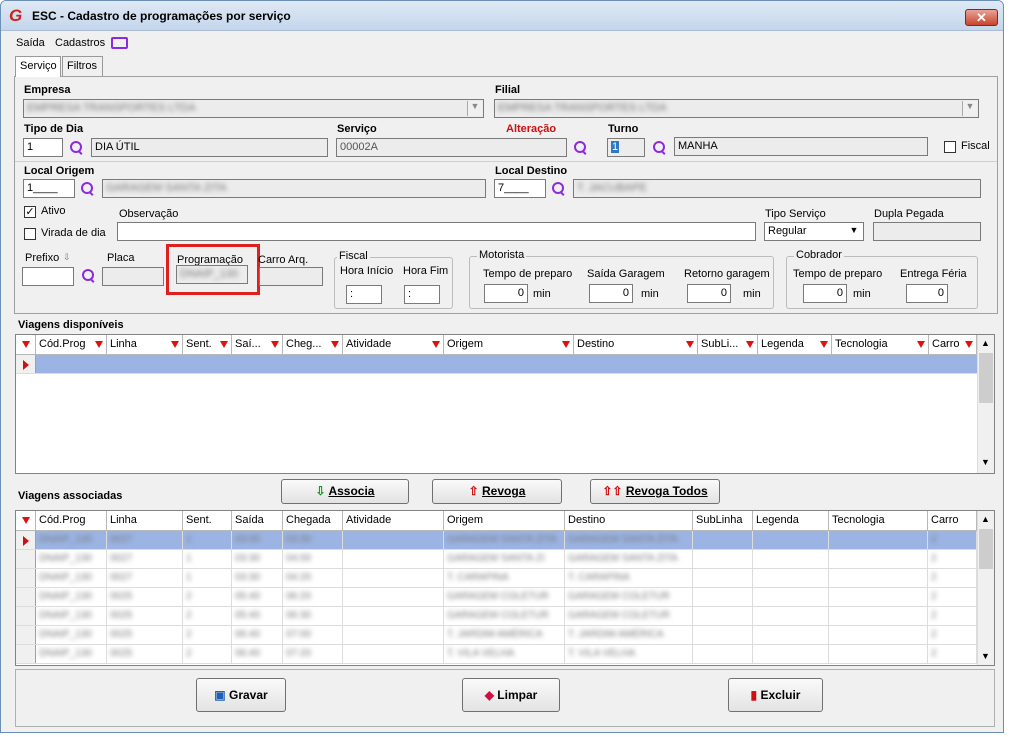  What do you see at coordinates (626, 147) in the screenshot?
I see `turno-code-input: 1` at bounding box center [626, 147].